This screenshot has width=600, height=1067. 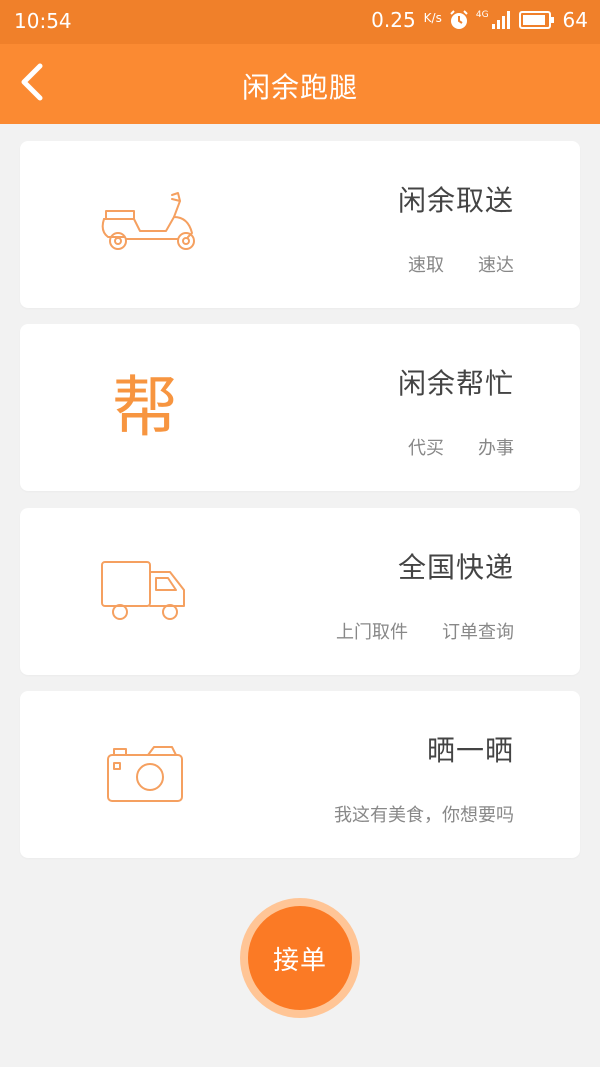 What do you see at coordinates (455, 383) in the screenshot?
I see `card-title: 闲余帮忙` at bounding box center [455, 383].